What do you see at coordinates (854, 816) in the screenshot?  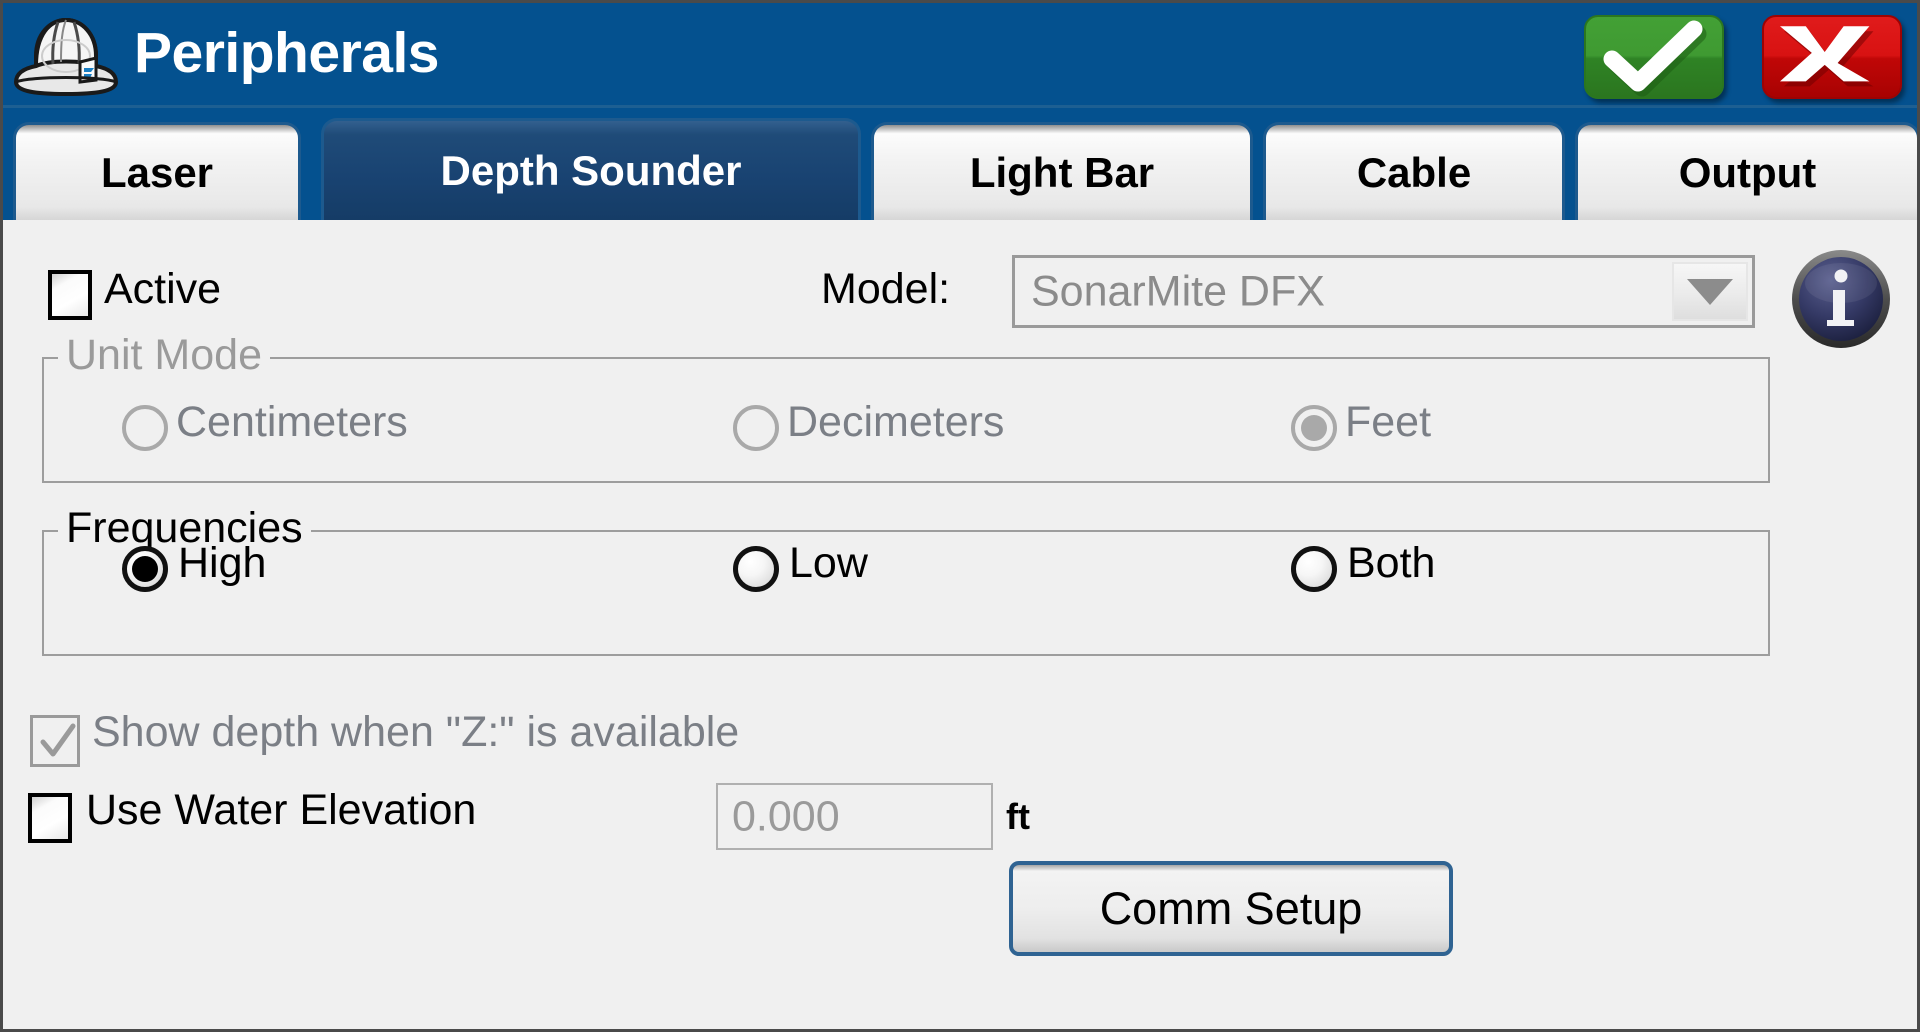 I see `water-elevation-input: 0.000` at bounding box center [854, 816].